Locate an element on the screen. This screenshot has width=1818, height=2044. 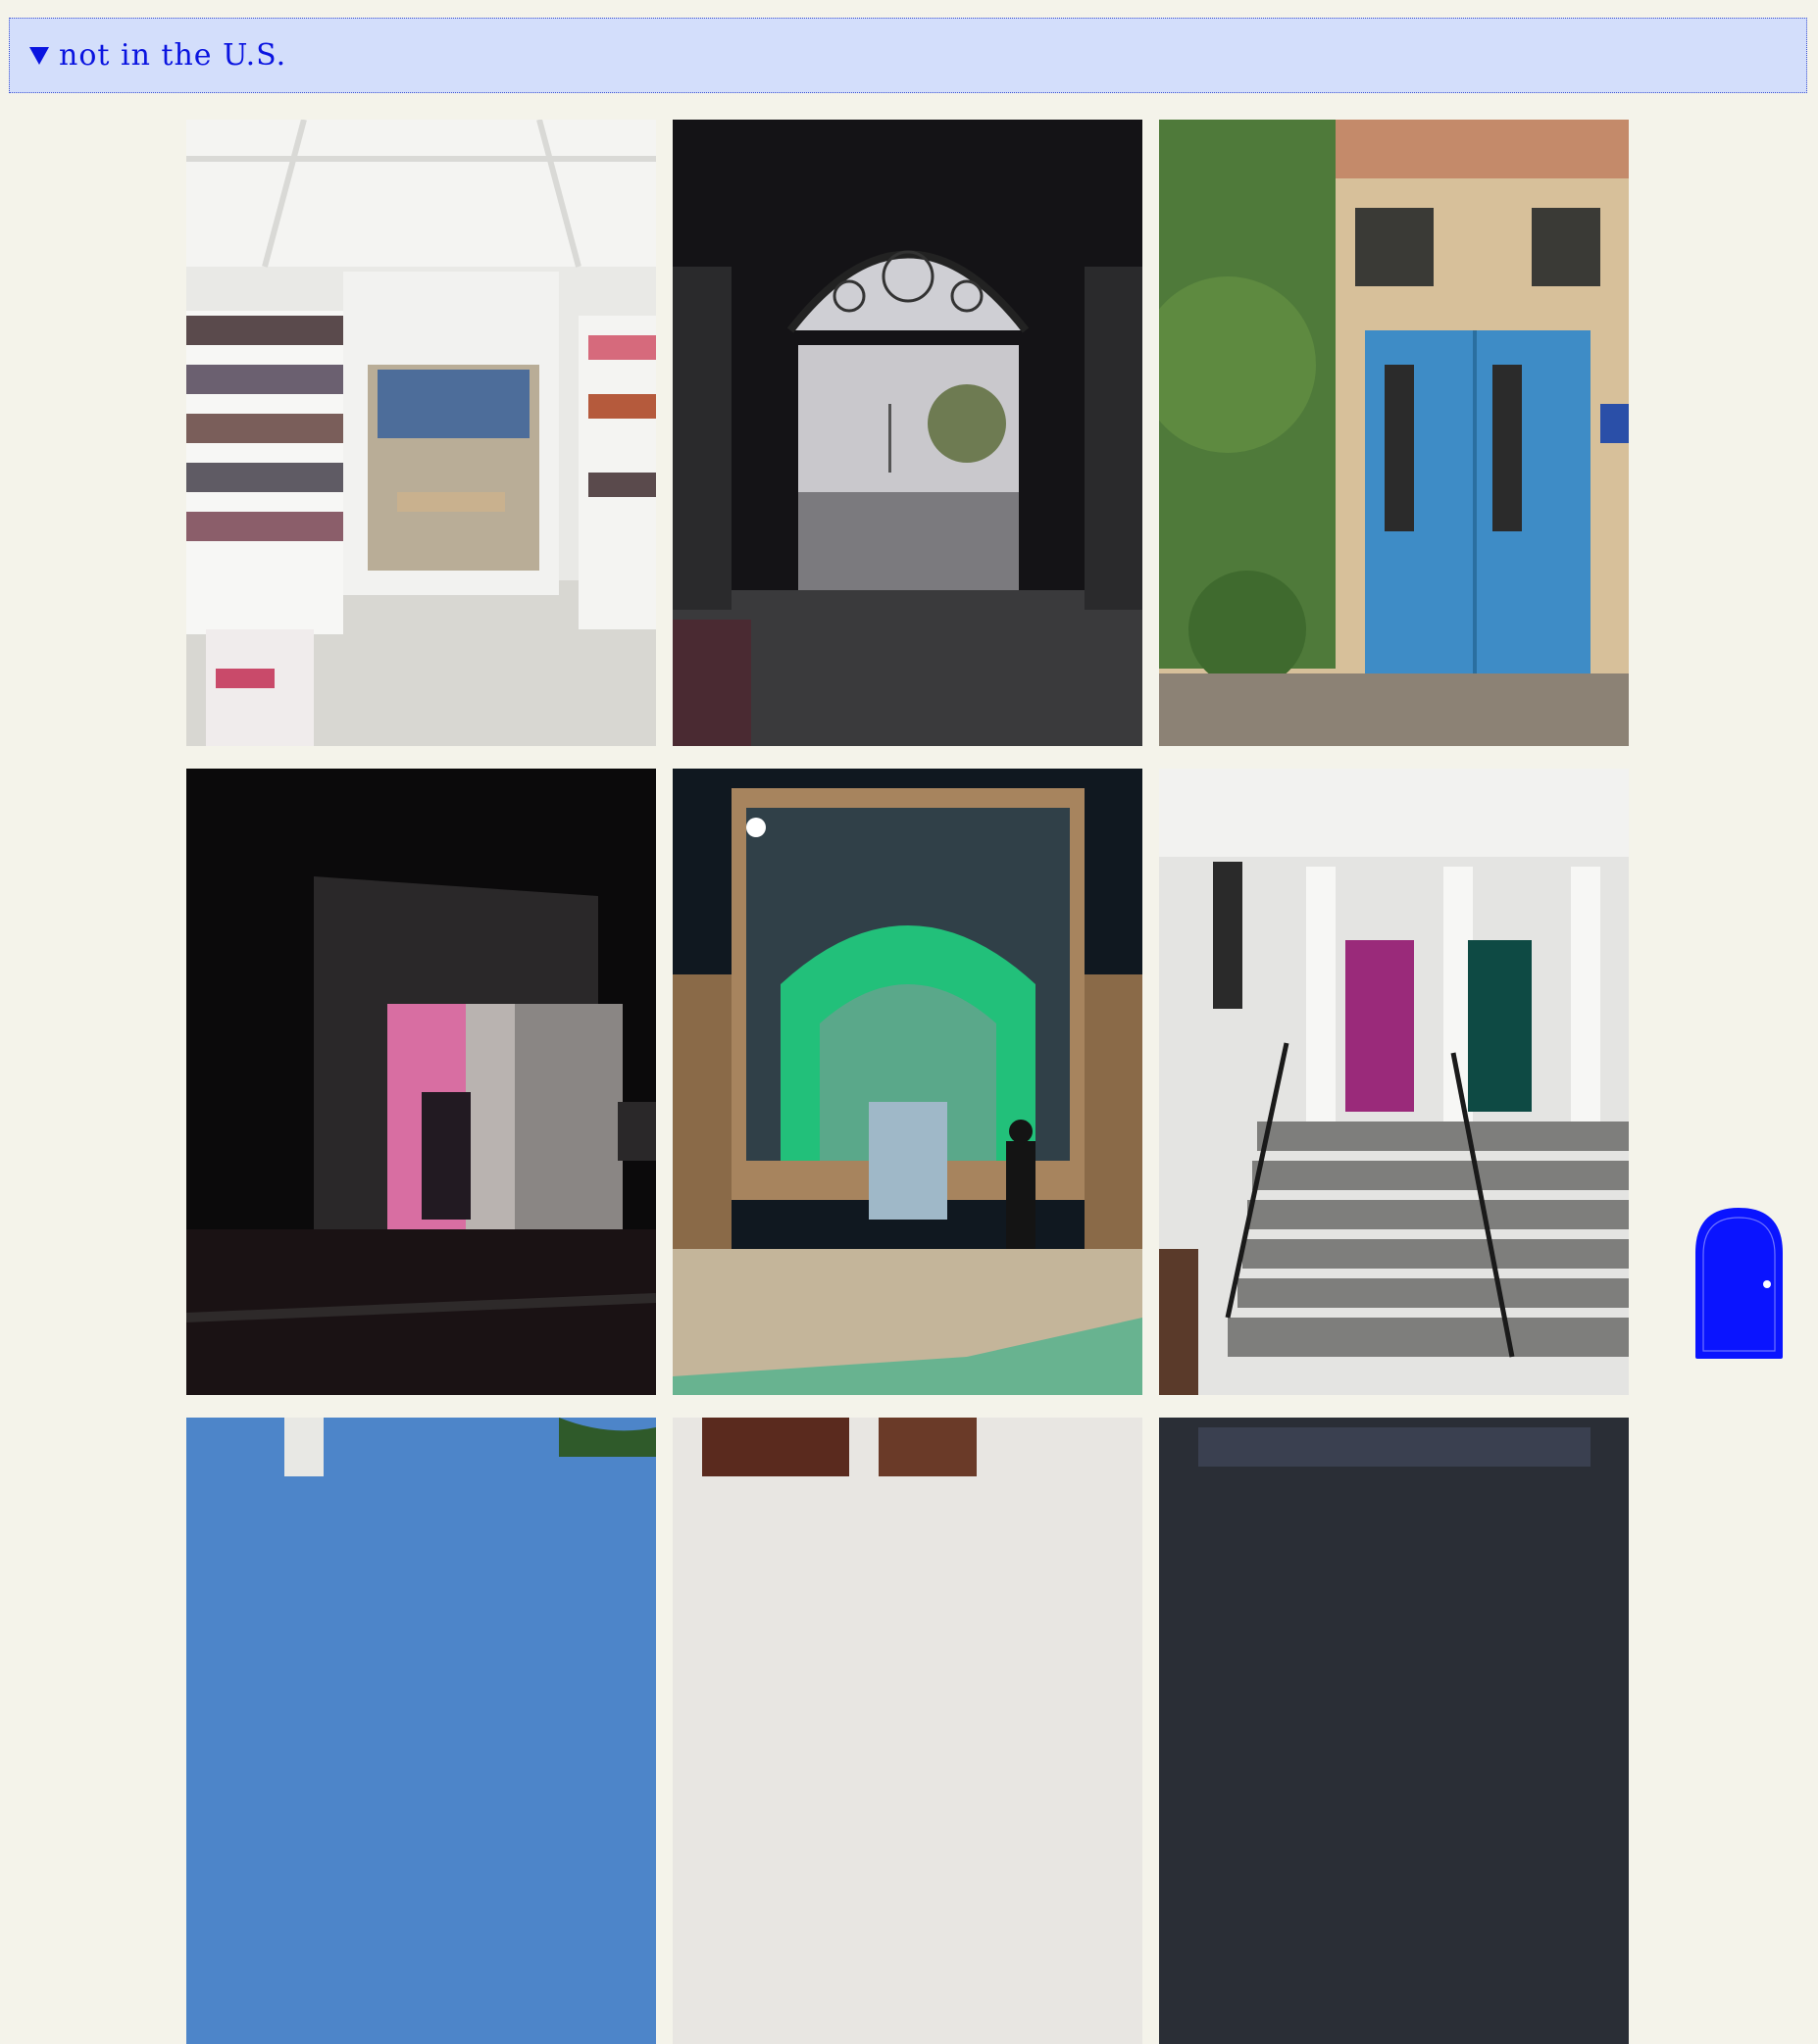
door-icon-button is located at coordinates (1739, 1282).